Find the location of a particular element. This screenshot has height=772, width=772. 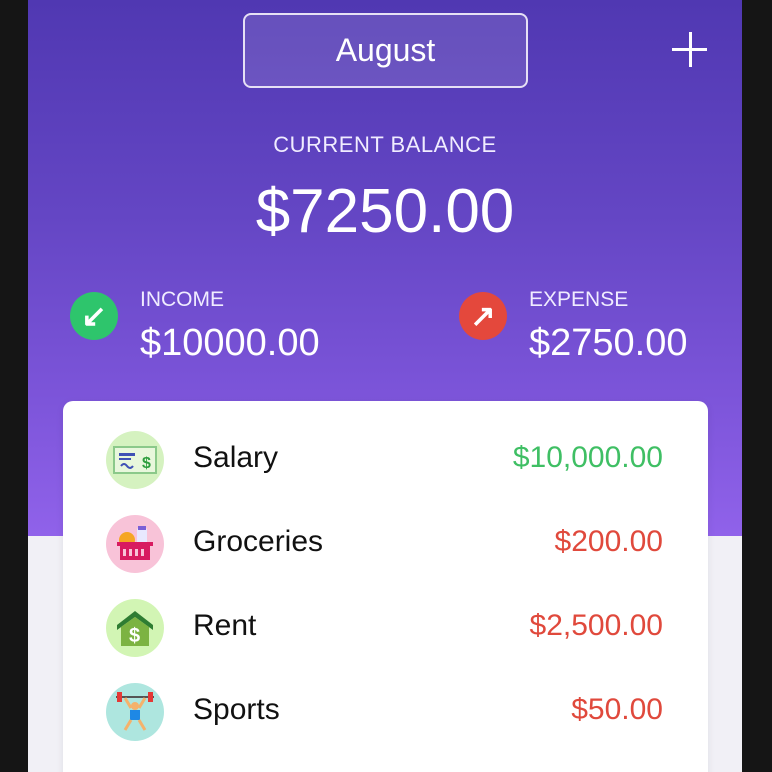

transaction-amount: $10,000.00 is located at coordinates (587, 457).